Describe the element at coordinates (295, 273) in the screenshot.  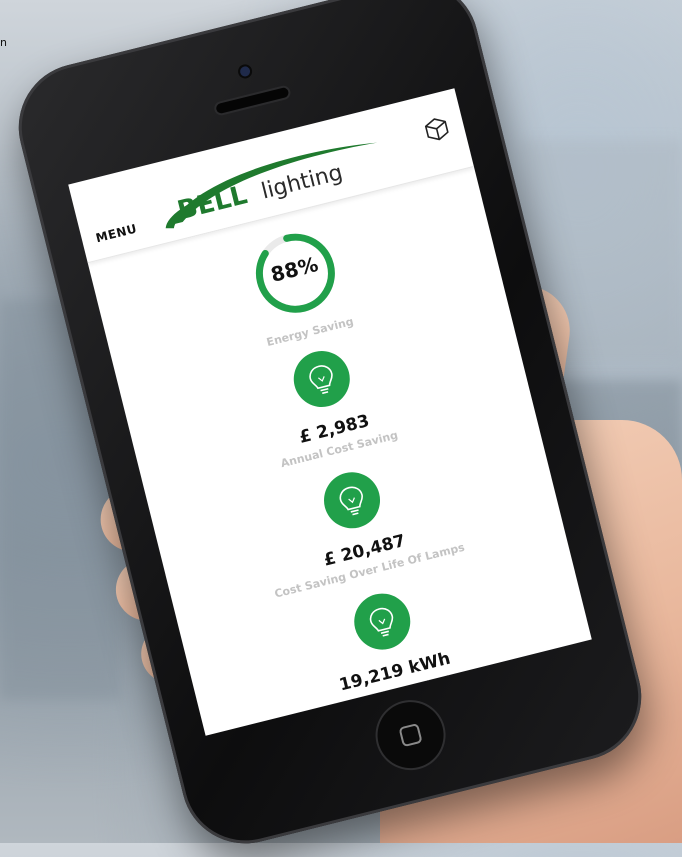
I see `energy-saving-gauge: 88%` at that location.